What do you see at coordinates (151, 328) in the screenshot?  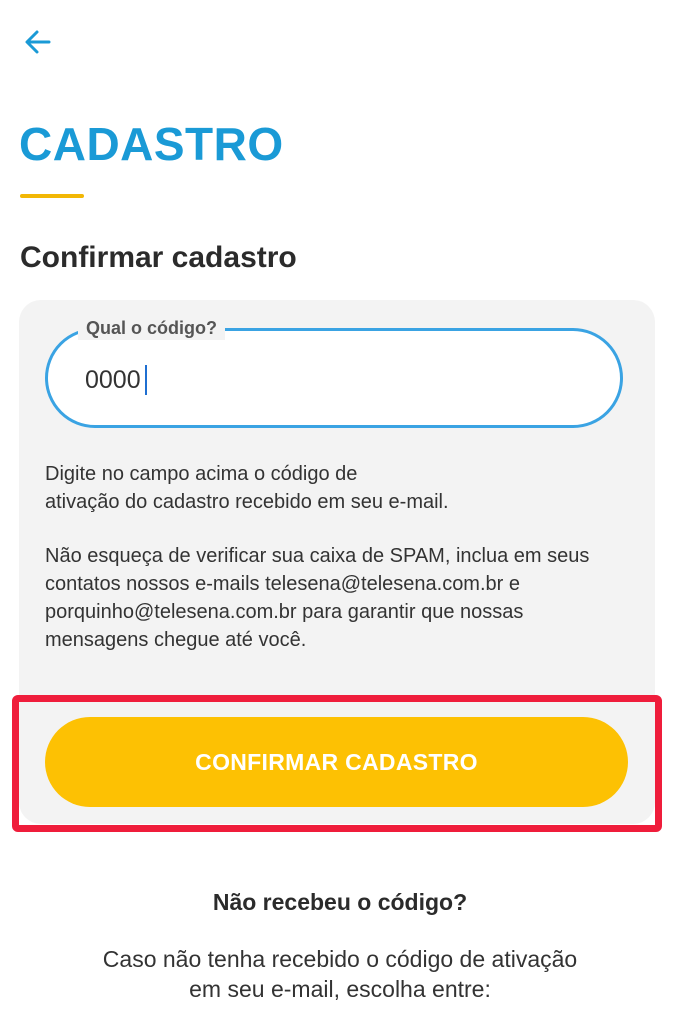 I see `code-field-label: Qual o código?` at bounding box center [151, 328].